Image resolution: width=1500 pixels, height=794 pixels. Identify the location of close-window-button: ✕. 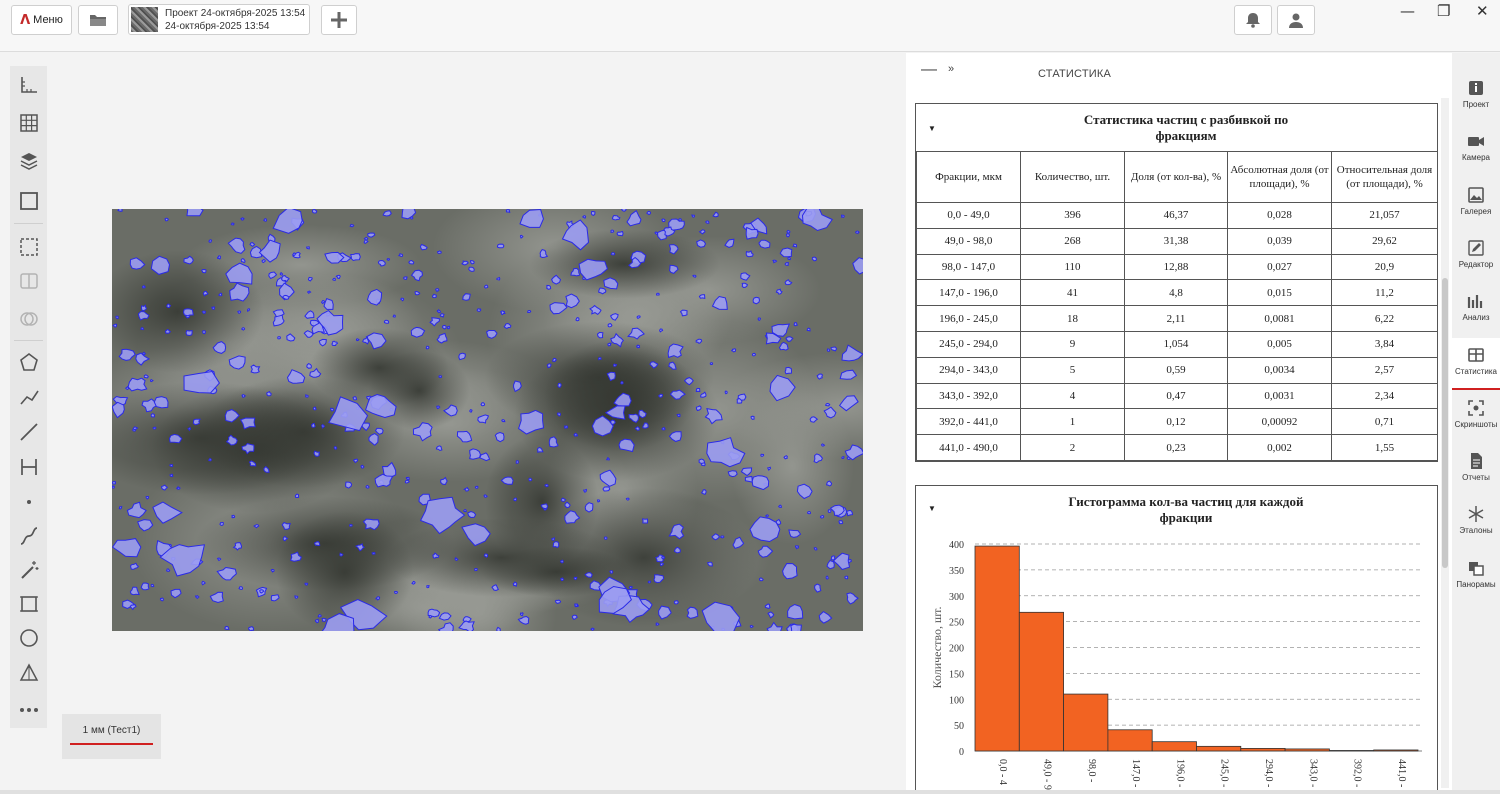
(1482, 11).